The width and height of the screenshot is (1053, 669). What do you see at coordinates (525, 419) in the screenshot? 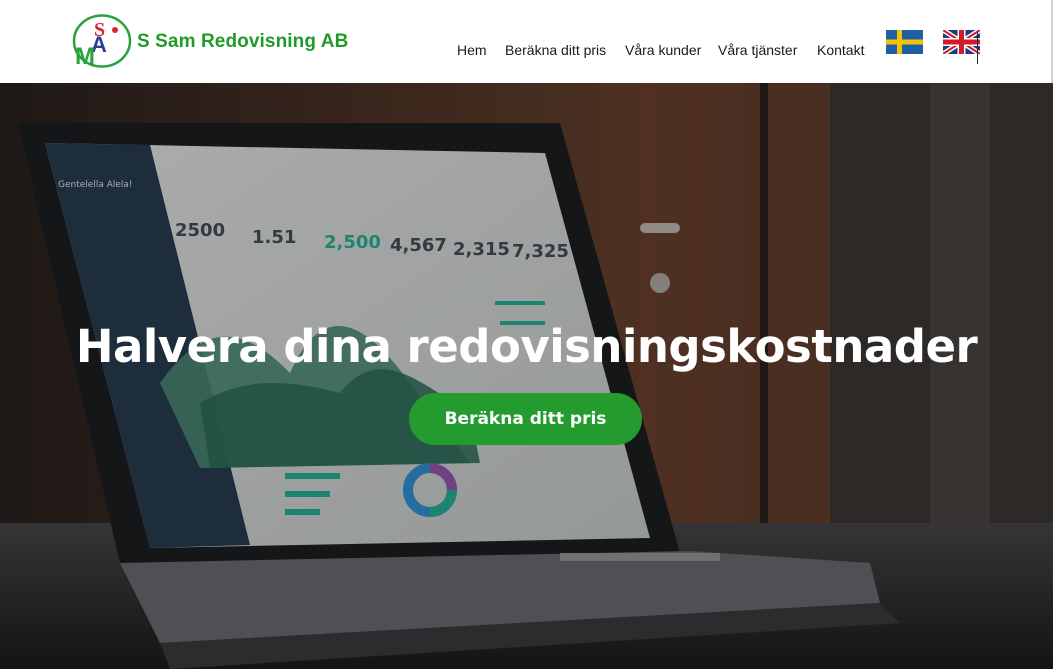
I see `calculate-price-button: Beräkna ditt pris` at bounding box center [525, 419].